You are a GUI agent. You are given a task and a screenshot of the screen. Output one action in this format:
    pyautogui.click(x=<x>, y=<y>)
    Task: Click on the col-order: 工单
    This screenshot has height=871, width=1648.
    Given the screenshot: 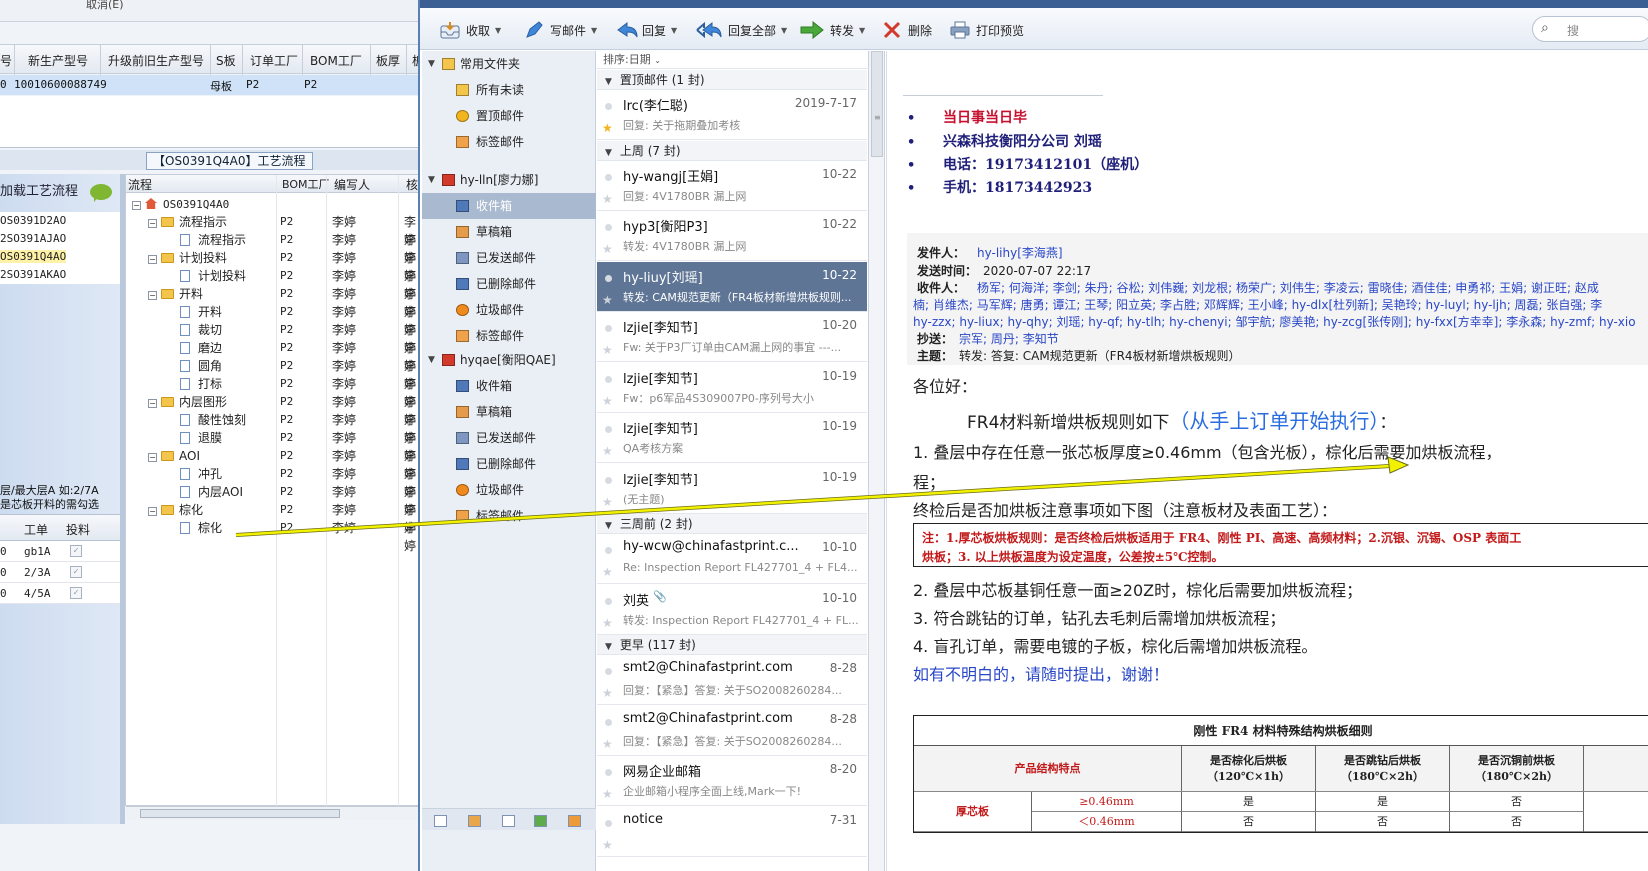 What is the action you would take?
    pyautogui.click(x=36, y=529)
    